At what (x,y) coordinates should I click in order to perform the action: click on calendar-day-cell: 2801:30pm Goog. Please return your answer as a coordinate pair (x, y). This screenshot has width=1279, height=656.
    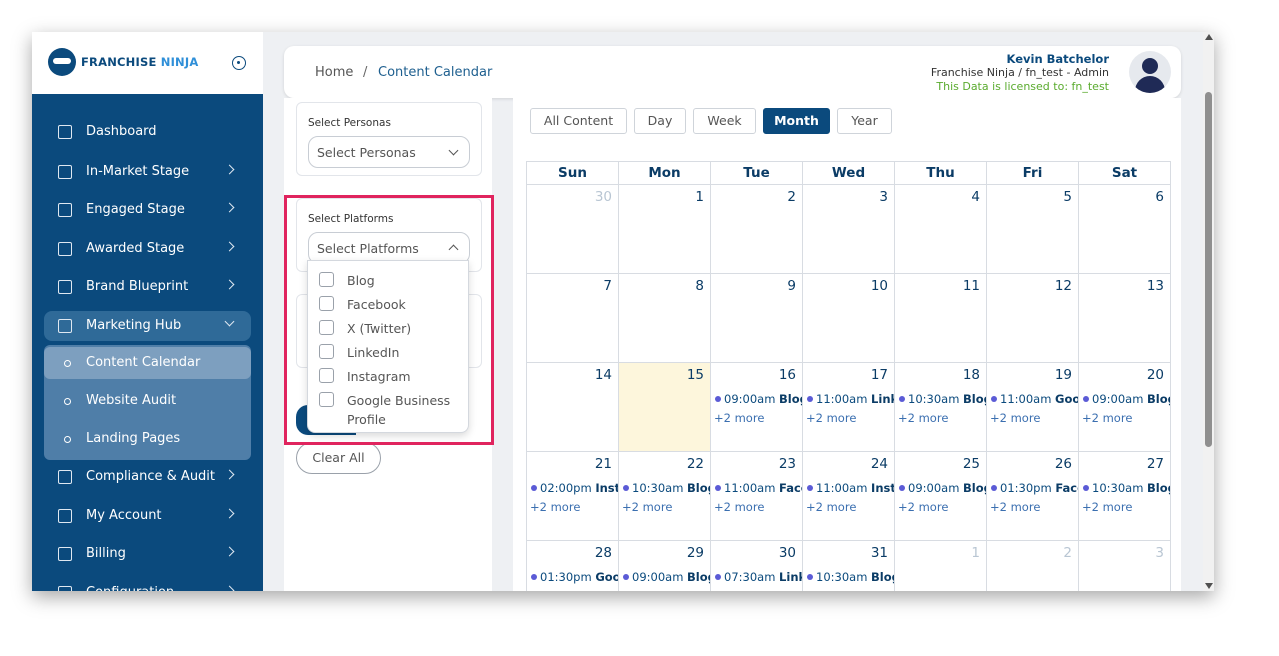
    Looking at the image, I should click on (572, 565).